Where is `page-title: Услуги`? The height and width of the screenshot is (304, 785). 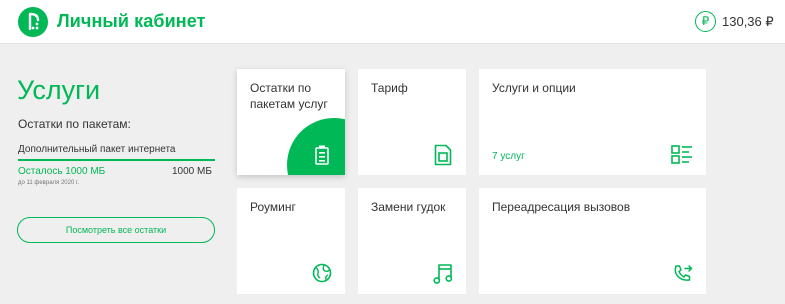
page-title: Услуги is located at coordinates (59, 90).